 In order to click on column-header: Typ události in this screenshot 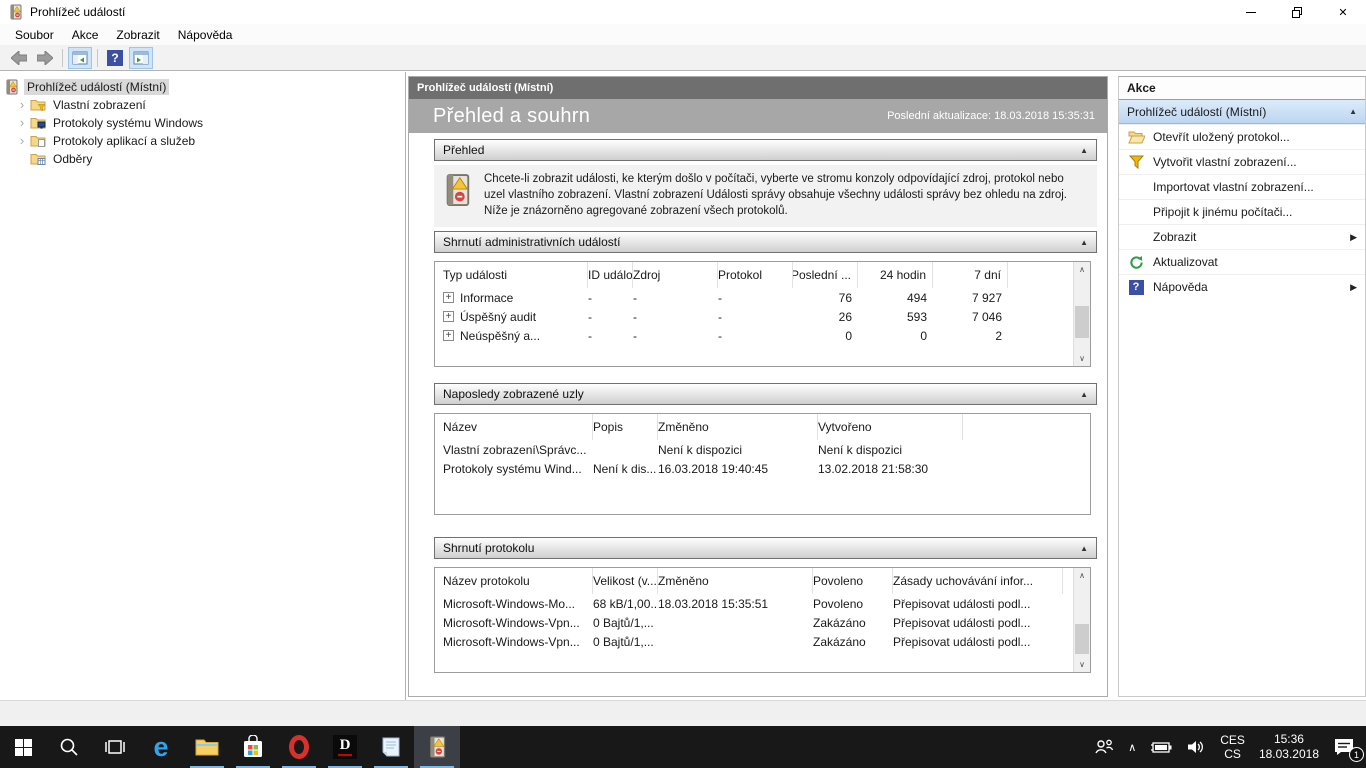, I will do `click(515, 275)`.